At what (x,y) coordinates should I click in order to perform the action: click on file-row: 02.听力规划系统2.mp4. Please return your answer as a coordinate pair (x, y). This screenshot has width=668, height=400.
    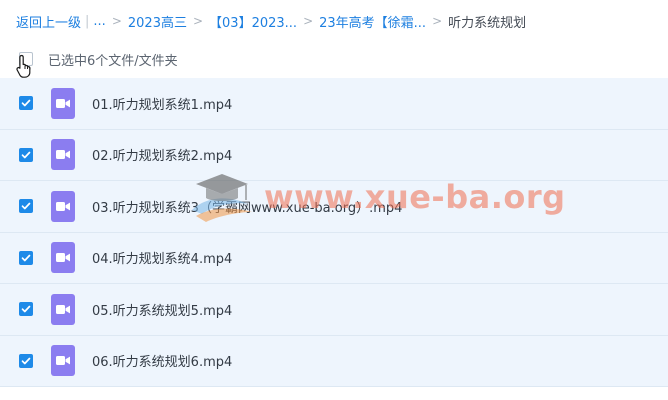
    Looking at the image, I should click on (334, 155).